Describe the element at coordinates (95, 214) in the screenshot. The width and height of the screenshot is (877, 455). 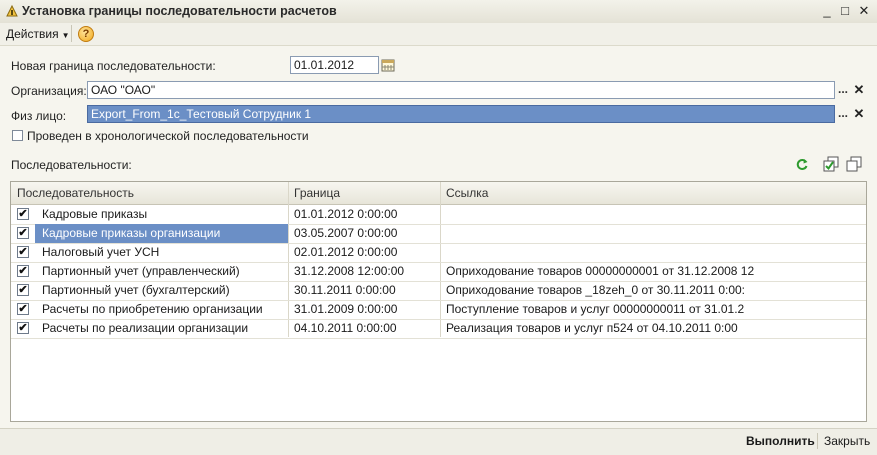
I see `row-name: Кадровые приказы` at that location.